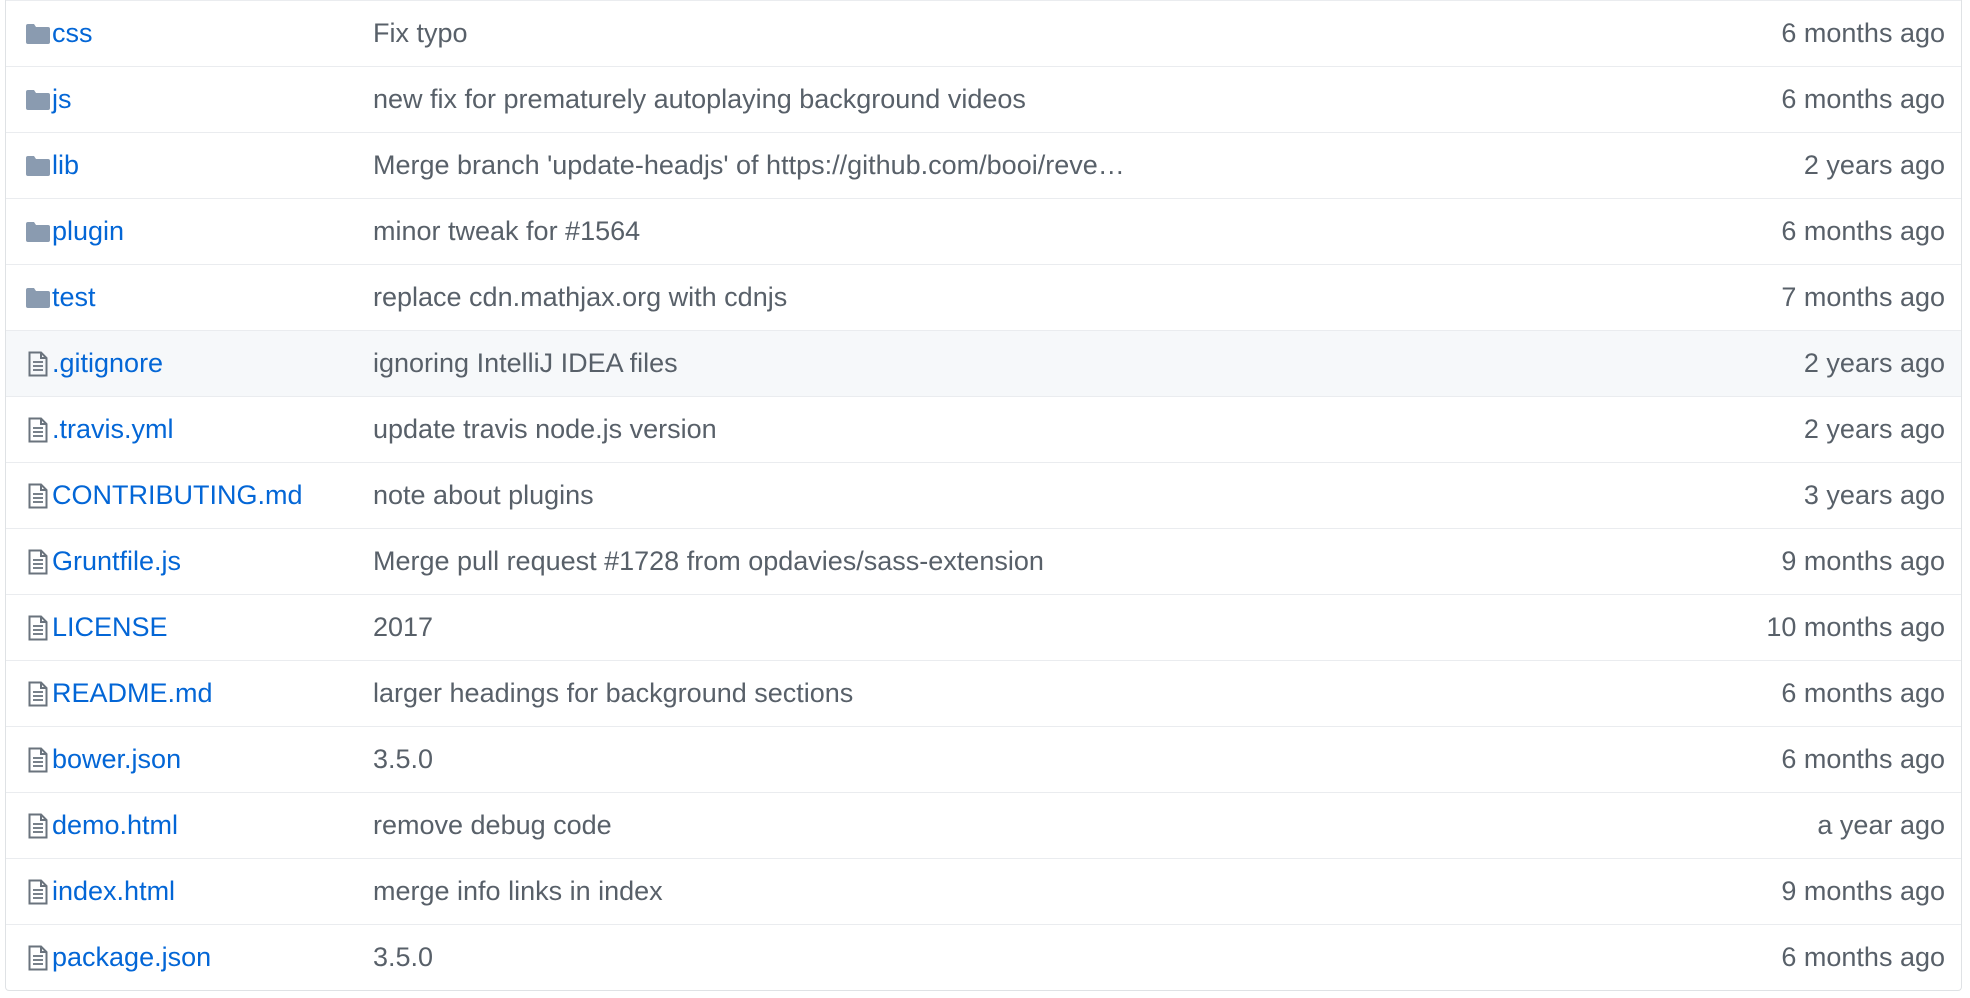 The image size is (1970, 998). Describe the element at coordinates (983, 957) in the screenshot. I see `table-row: package.json 3.5.0 6 months ago` at that location.